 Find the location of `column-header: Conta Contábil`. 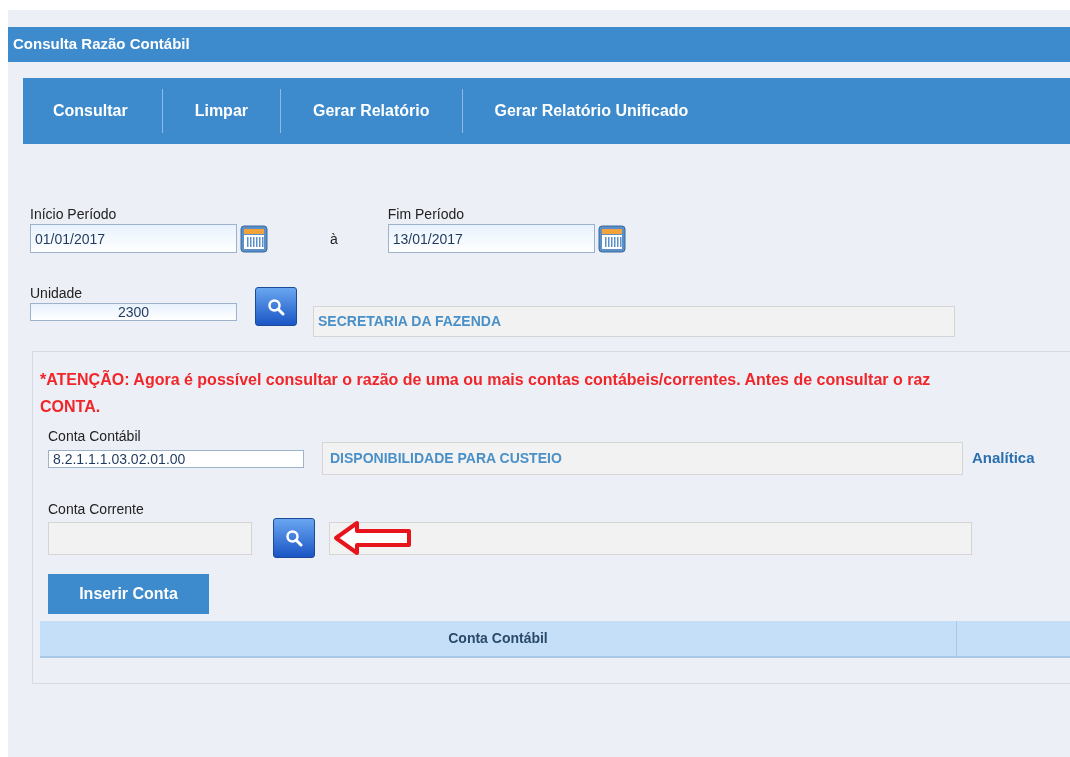

column-header: Conta Contábil is located at coordinates (498, 638).